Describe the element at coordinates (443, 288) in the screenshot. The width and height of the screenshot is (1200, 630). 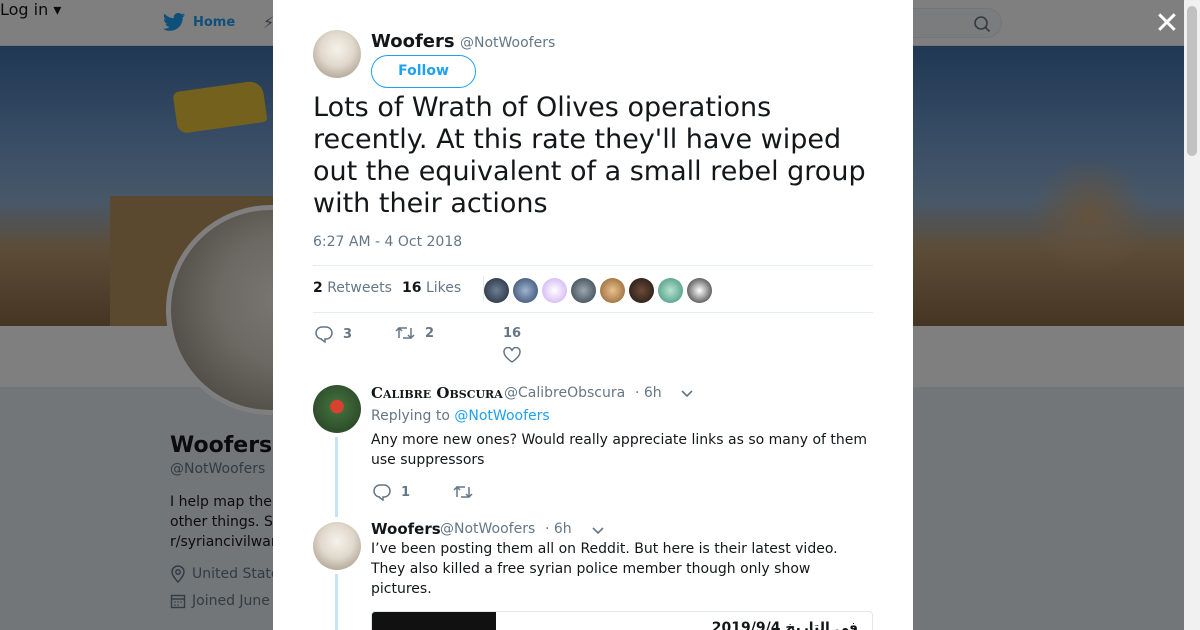
I see `likes-label: Likes` at that location.